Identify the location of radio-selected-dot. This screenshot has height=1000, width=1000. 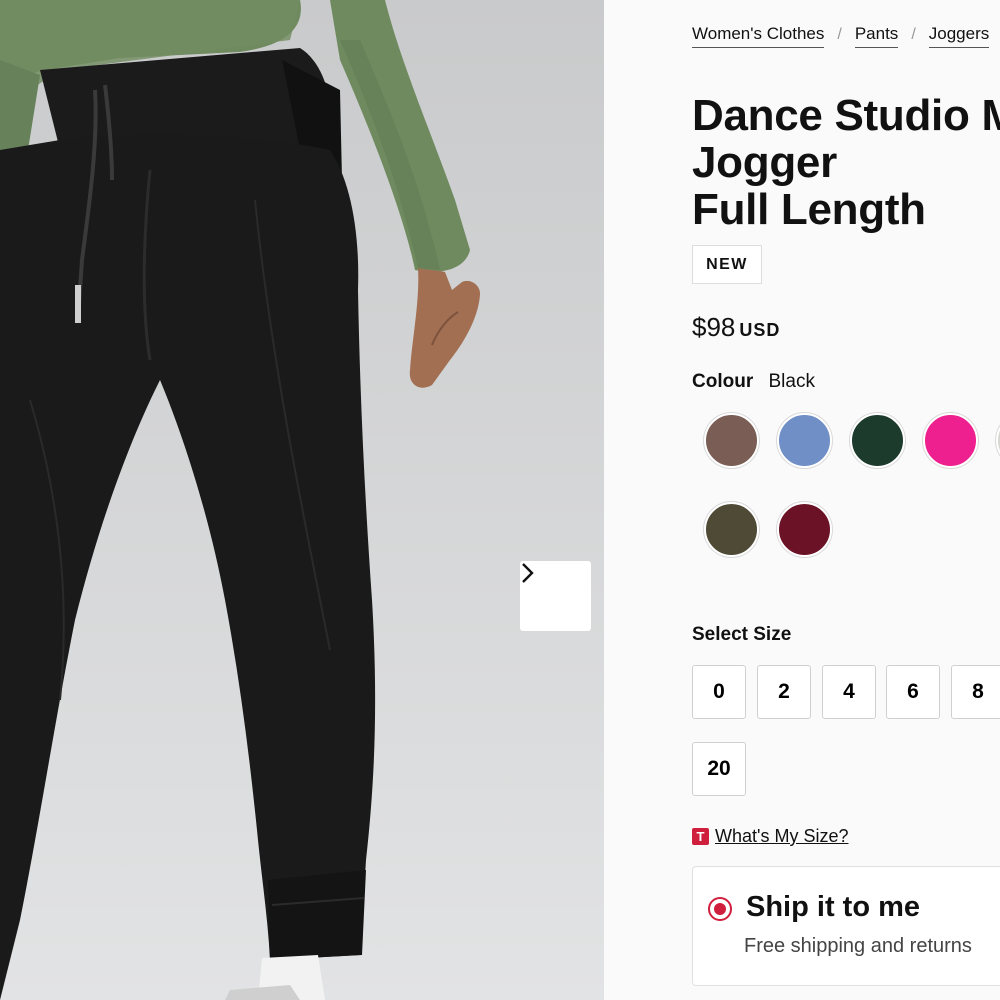
(720, 909).